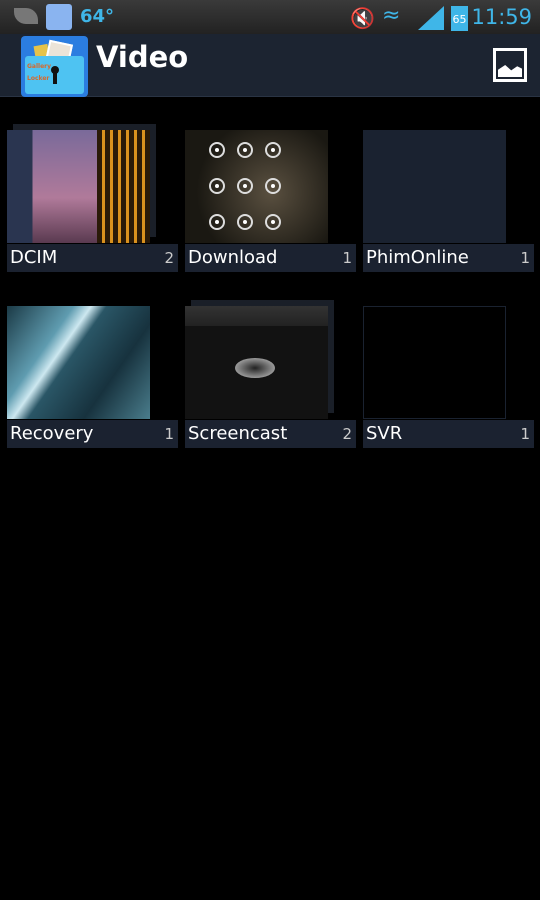 Image resolution: width=540 pixels, height=900 pixels. I want to click on album-name: SVR, so click(384, 433).